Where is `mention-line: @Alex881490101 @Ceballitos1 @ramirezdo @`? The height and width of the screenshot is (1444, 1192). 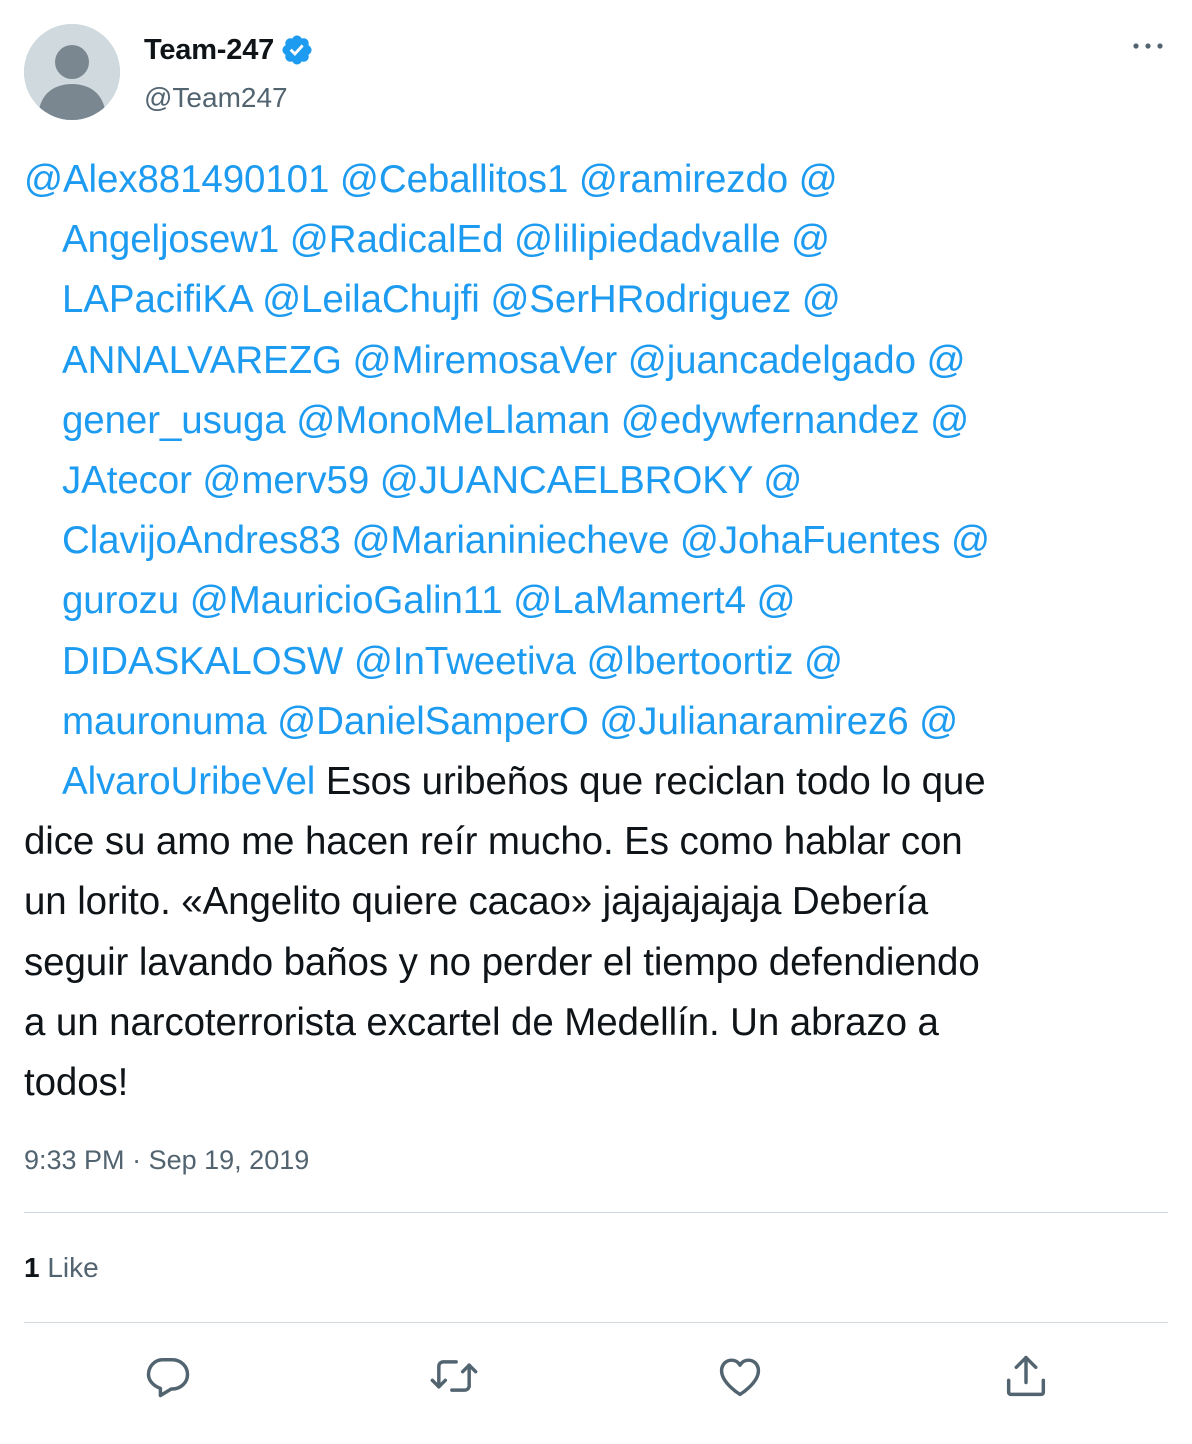
mention-line: @Alex881490101 @Ceballitos1 @ramirezdo @ is located at coordinates (599, 180).